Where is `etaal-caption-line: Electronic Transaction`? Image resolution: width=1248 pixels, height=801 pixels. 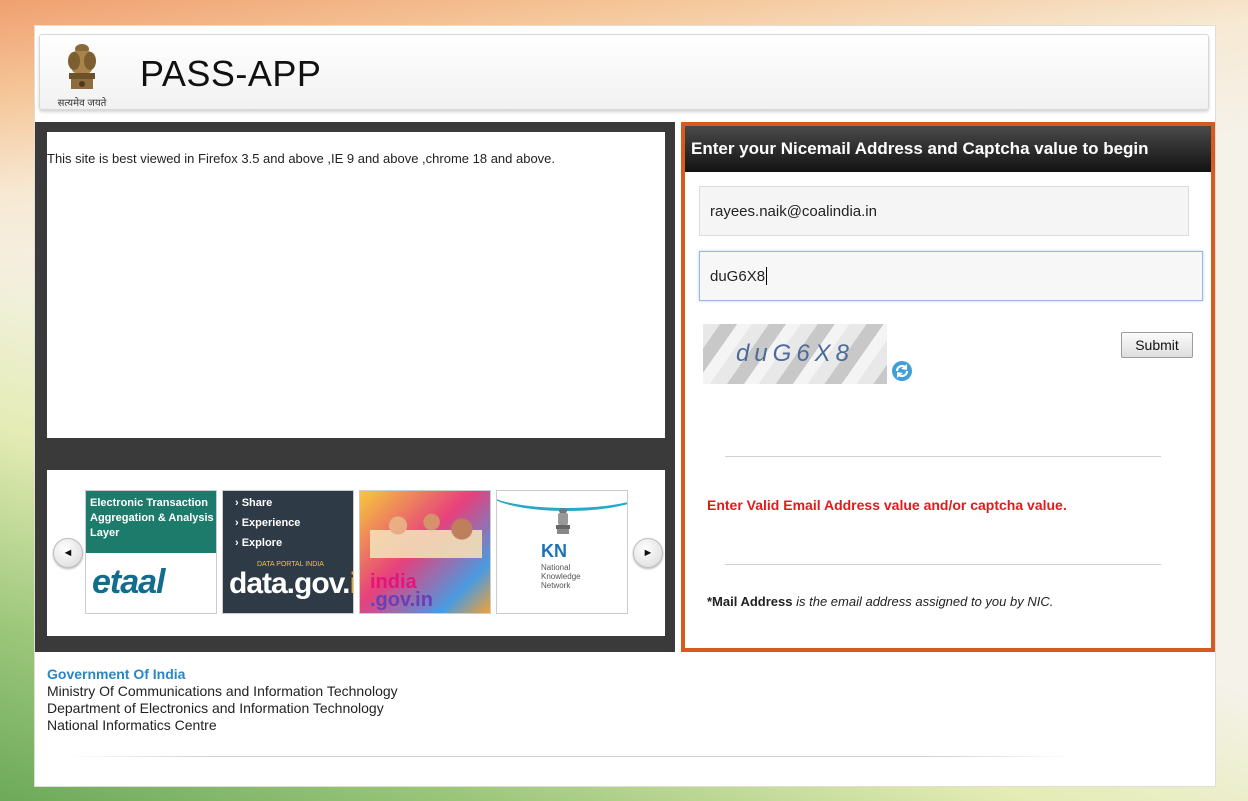 etaal-caption-line: Electronic Transaction is located at coordinates (149, 503).